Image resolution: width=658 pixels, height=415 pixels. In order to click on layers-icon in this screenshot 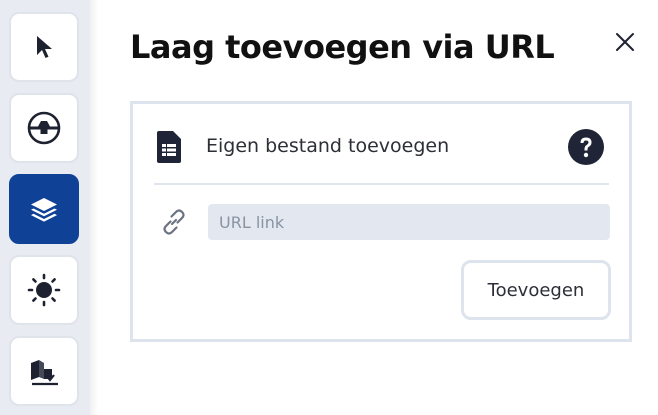, I will do `click(44, 210)`.